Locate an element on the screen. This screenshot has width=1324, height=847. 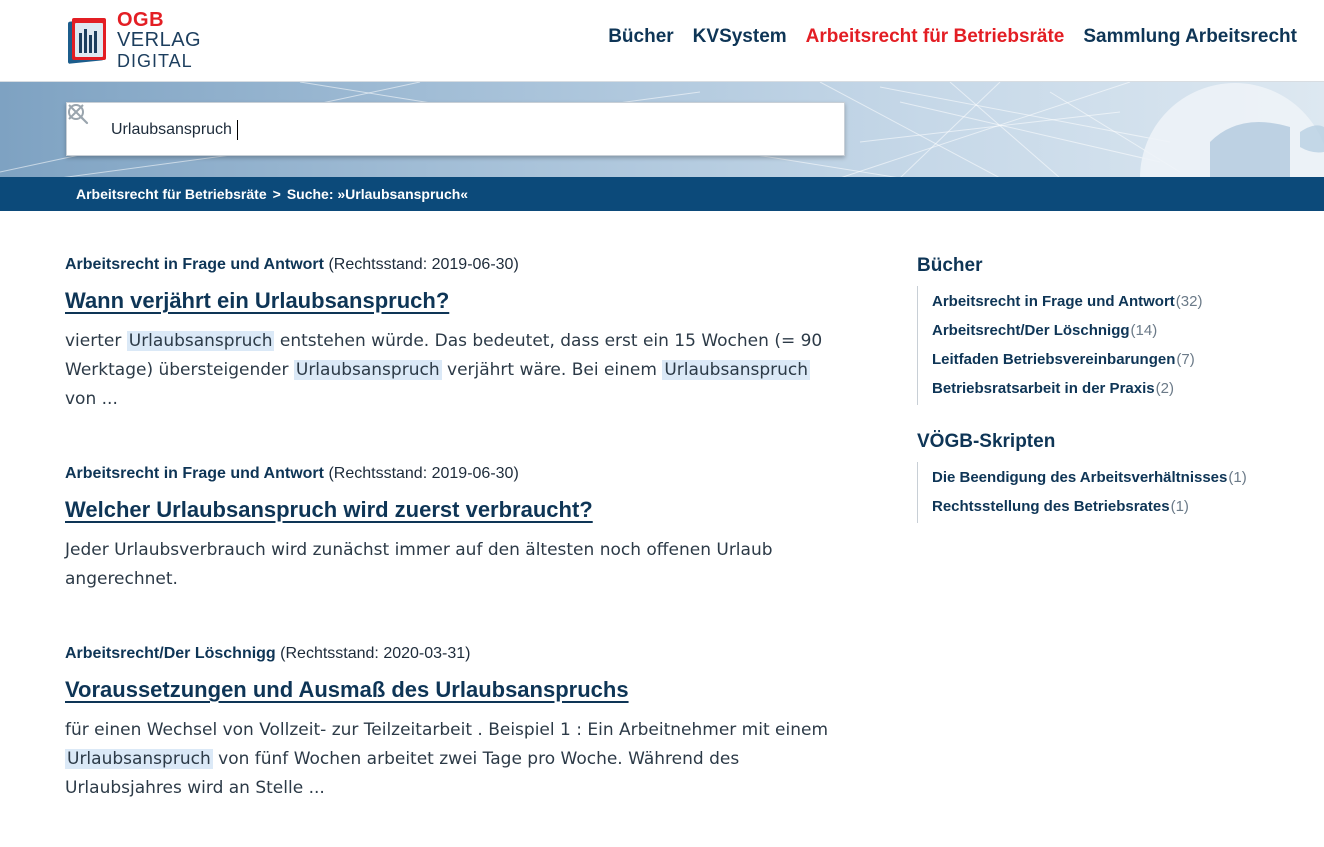
facet-item: Rechtsstellung des Betriebsrates (1) is located at coordinates (1114, 506).